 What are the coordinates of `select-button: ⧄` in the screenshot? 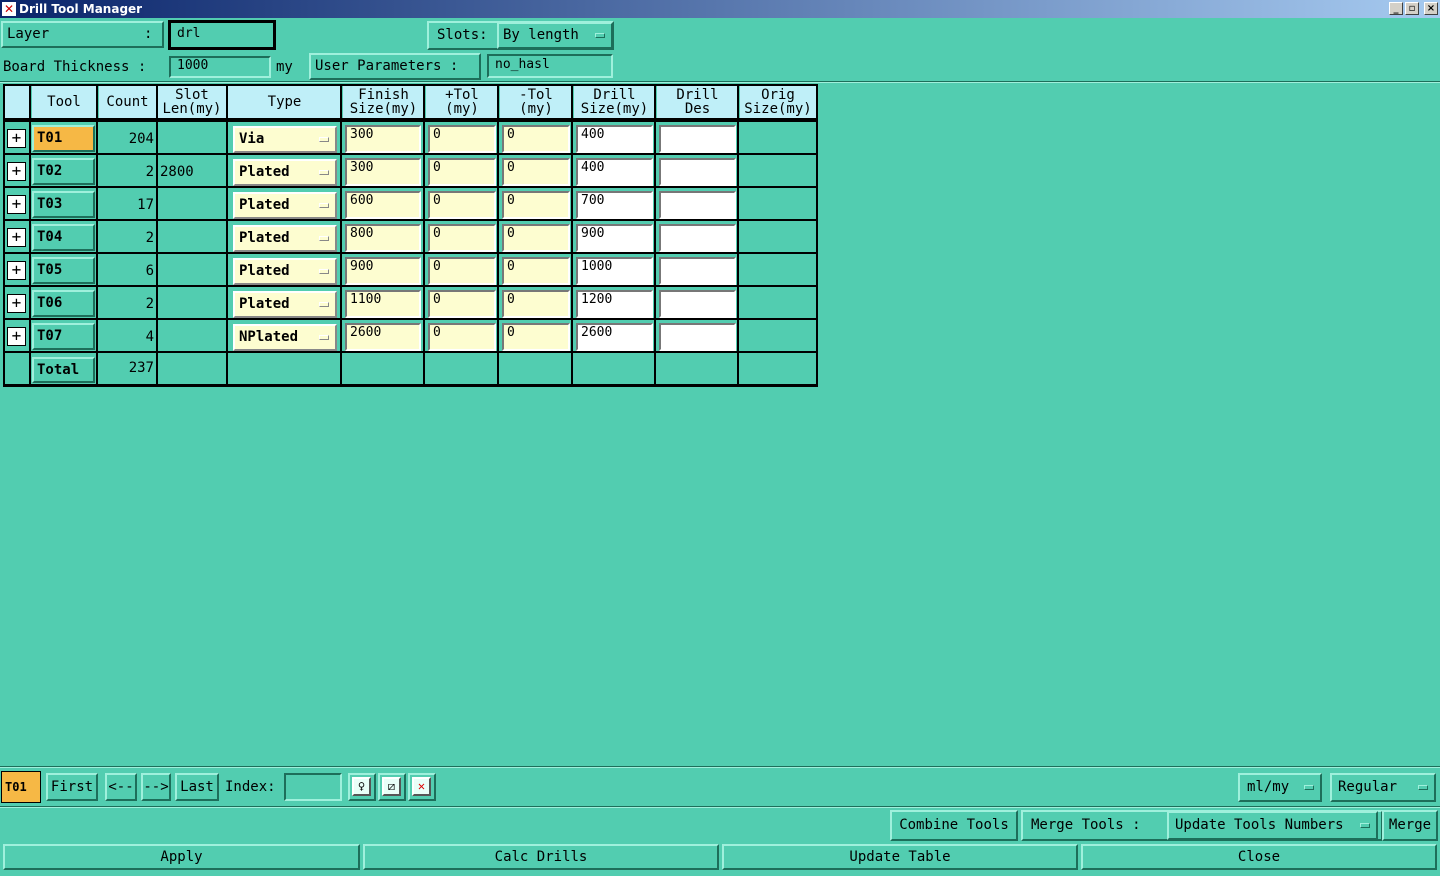 It's located at (392, 787).